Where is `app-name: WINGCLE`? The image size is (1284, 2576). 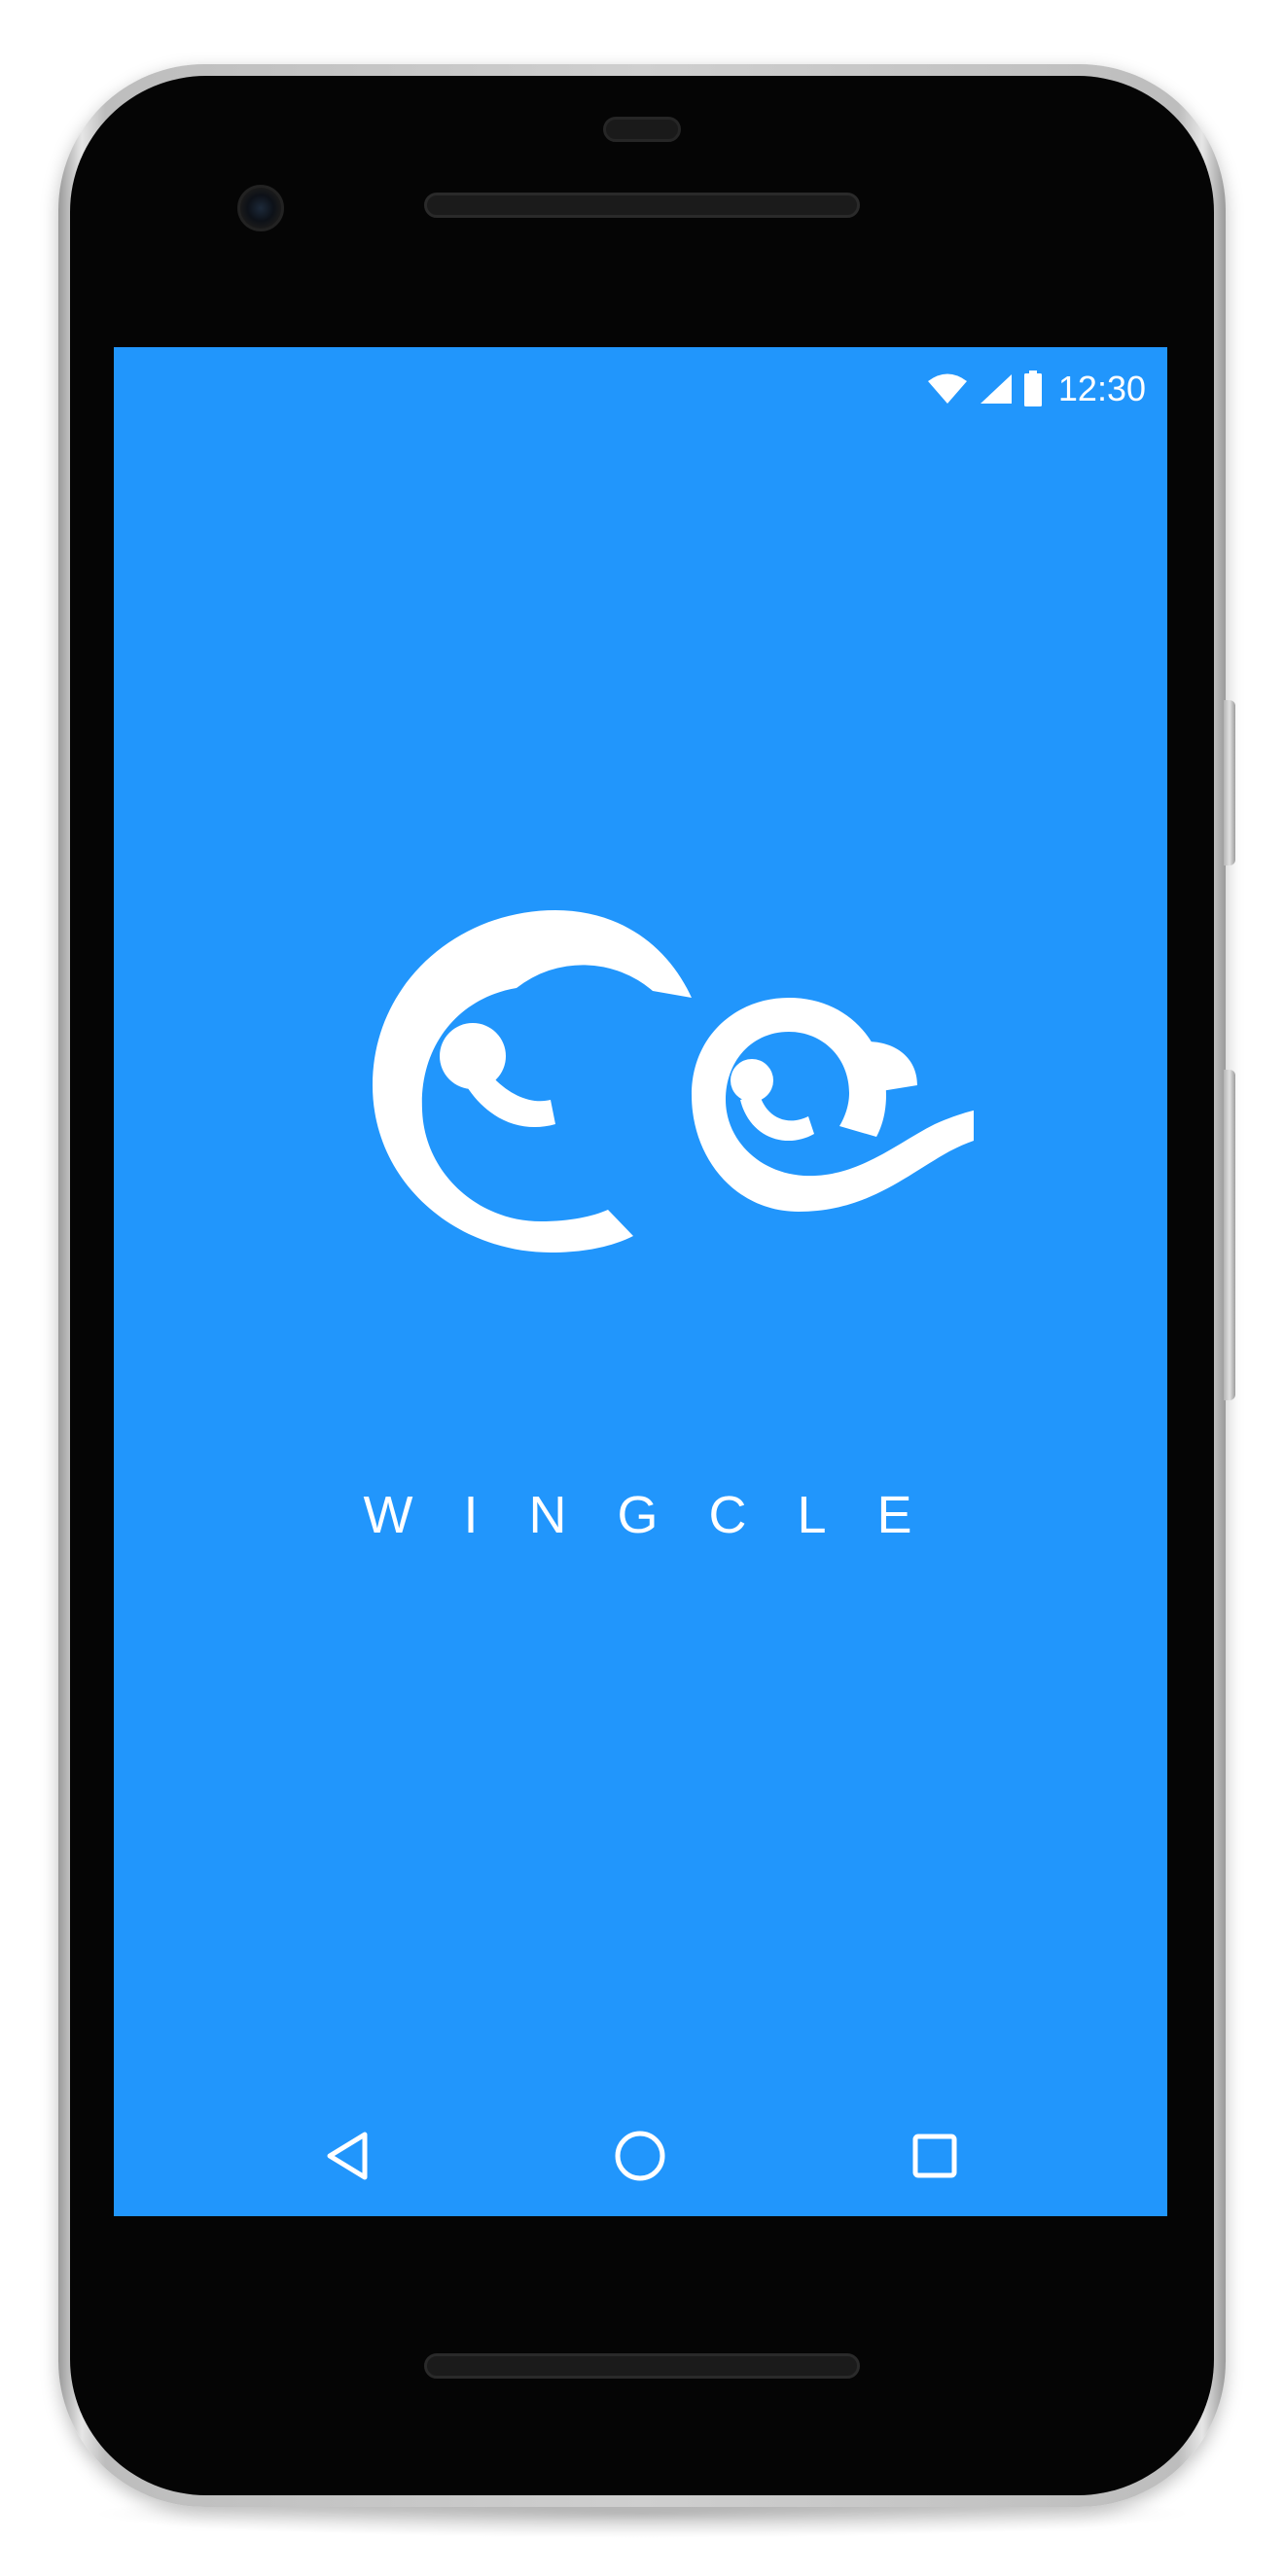 app-name: WINGCLE is located at coordinates (663, 1515).